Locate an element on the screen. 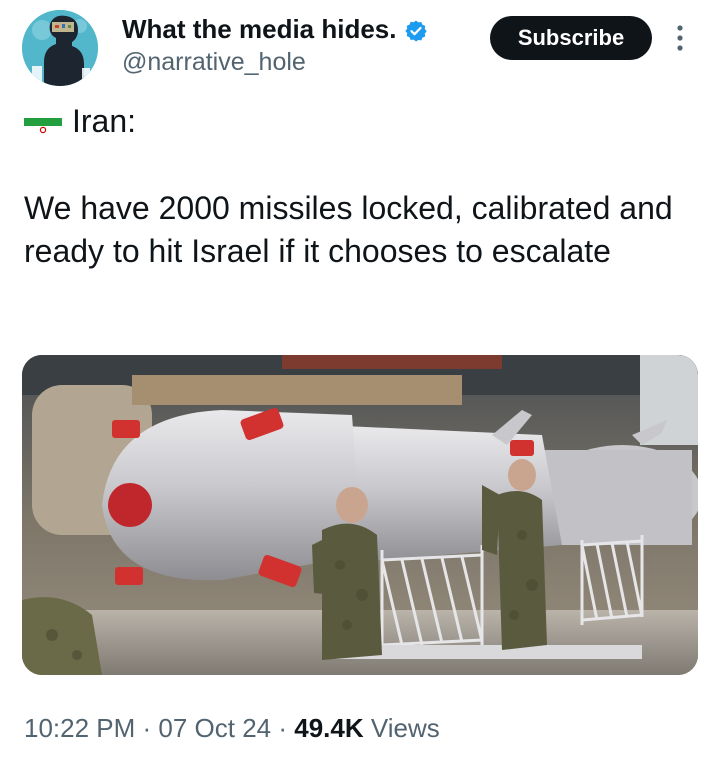 This screenshot has height=768, width=720. subscribe-button: Subscribe is located at coordinates (571, 38).